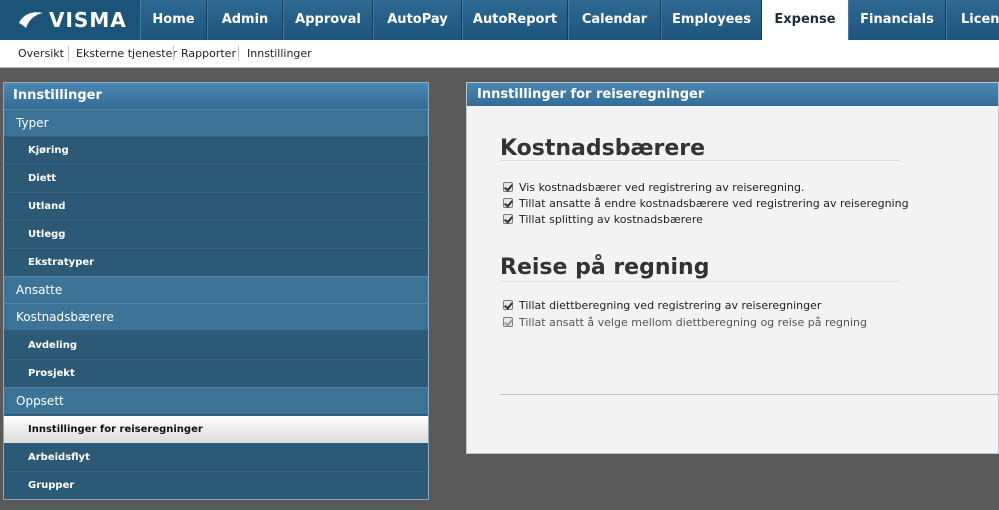 The width and height of the screenshot is (999, 510). I want to click on sidebar-item-innstillinger-for-reiseregninger: Innstillinger for reiseregninger, so click(216, 429).